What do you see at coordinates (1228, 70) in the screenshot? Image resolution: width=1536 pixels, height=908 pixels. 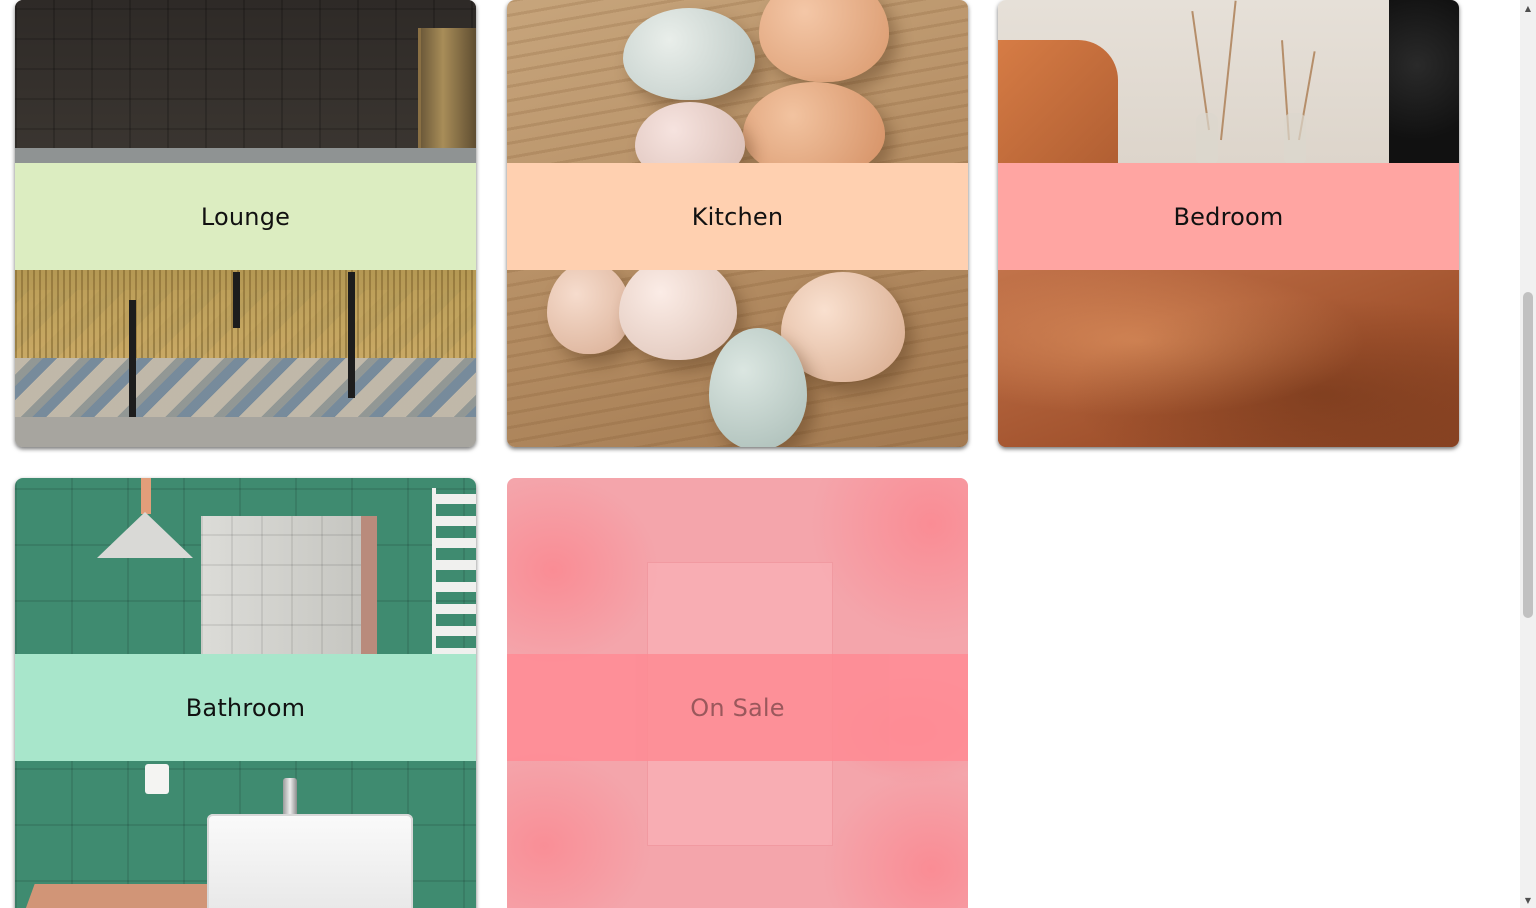 I see `dried-flower-stem` at bounding box center [1228, 70].